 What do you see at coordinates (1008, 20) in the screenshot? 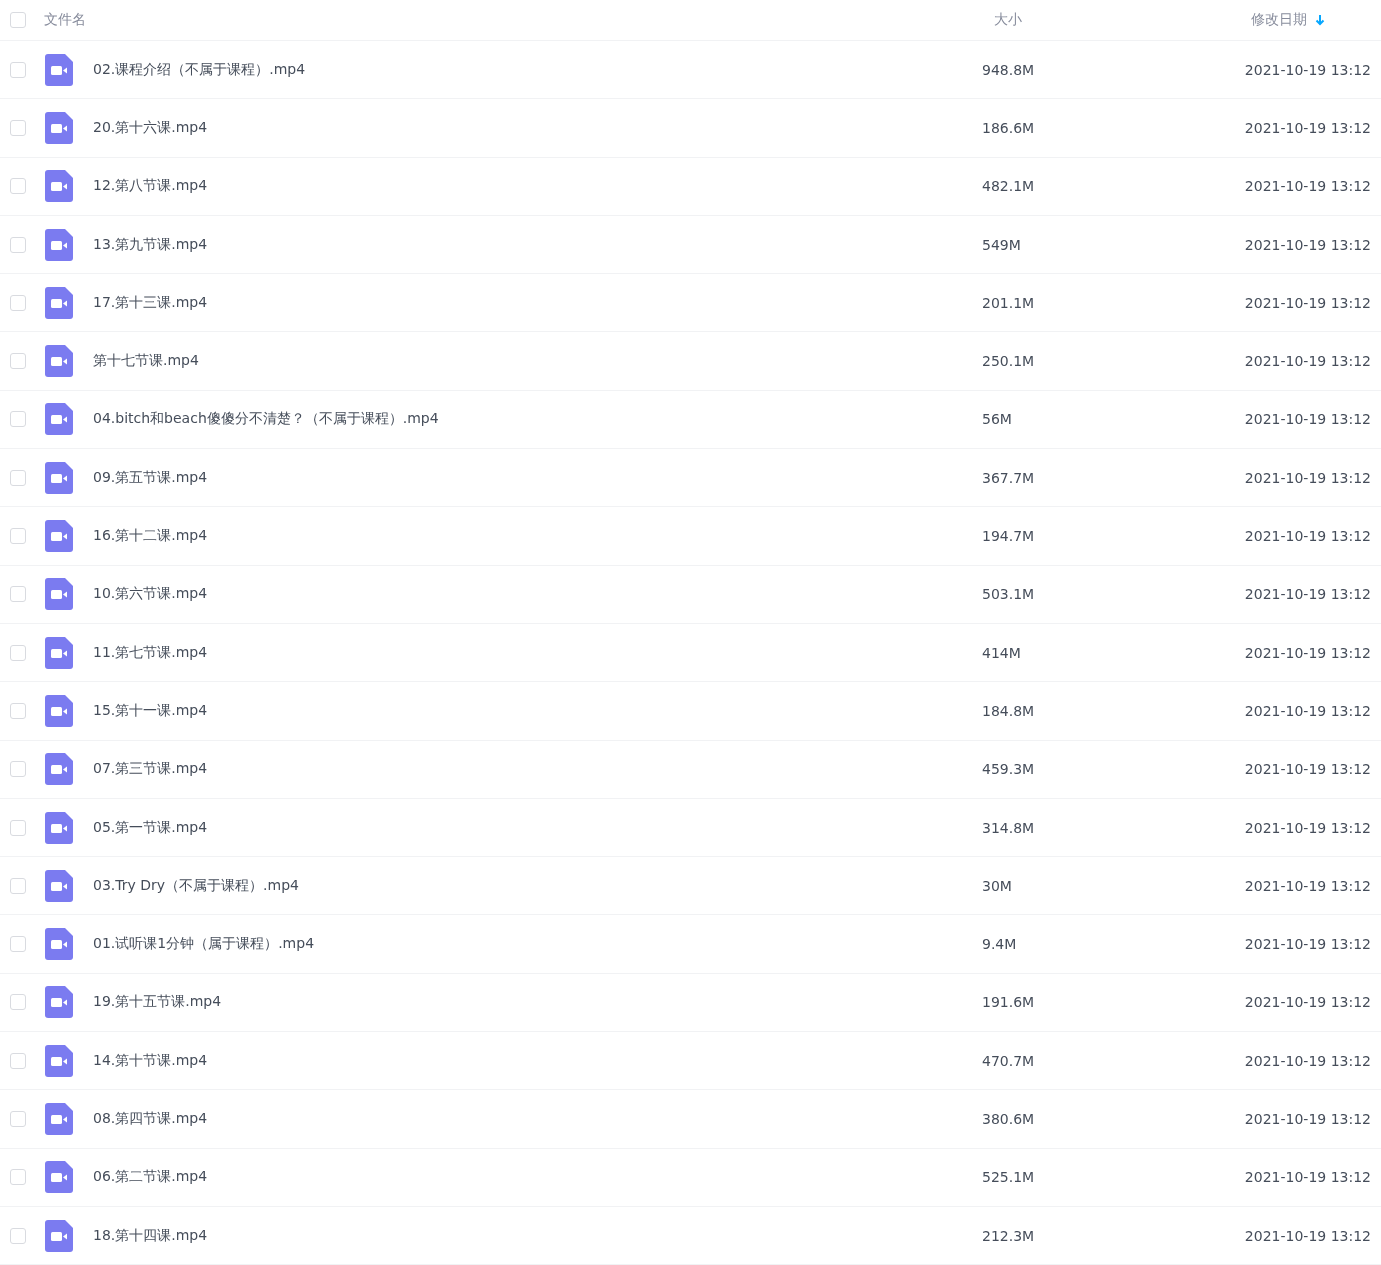
I see `column-header: 大小` at bounding box center [1008, 20].